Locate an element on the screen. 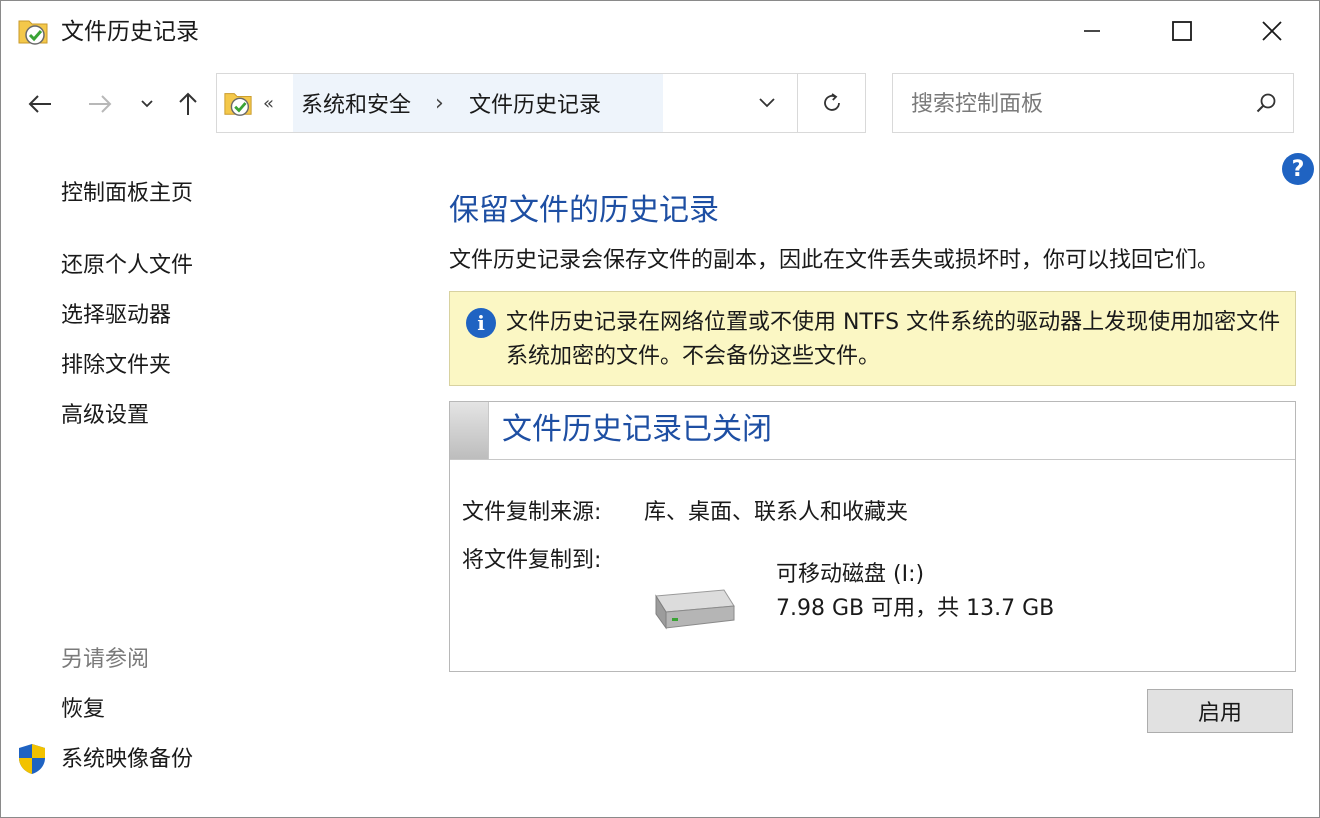  copy-from-label: 文件复制来源: is located at coordinates (532, 512).